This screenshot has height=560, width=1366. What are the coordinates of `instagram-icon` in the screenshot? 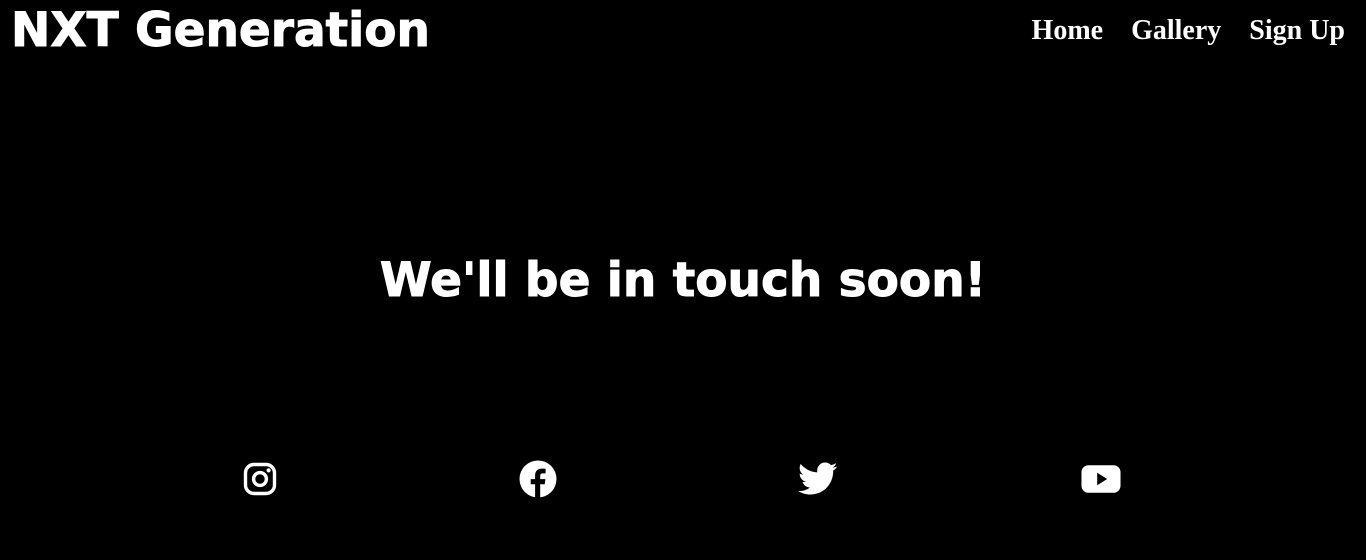 It's located at (260, 479).